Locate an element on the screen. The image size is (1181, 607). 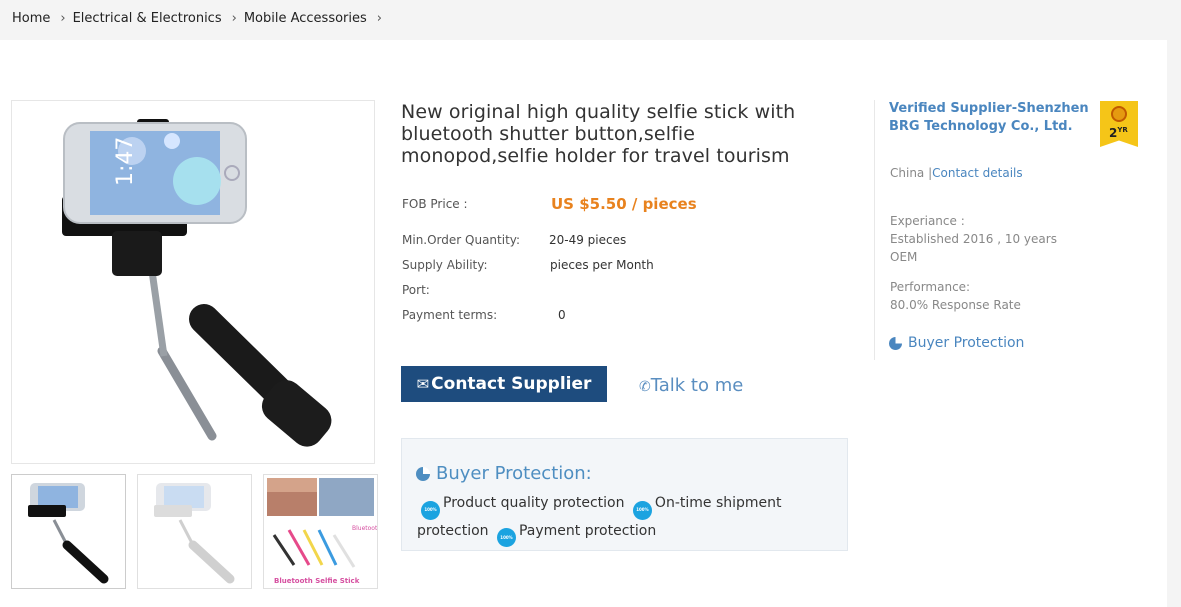
protection-item: Payment protection is located at coordinates (587, 530).